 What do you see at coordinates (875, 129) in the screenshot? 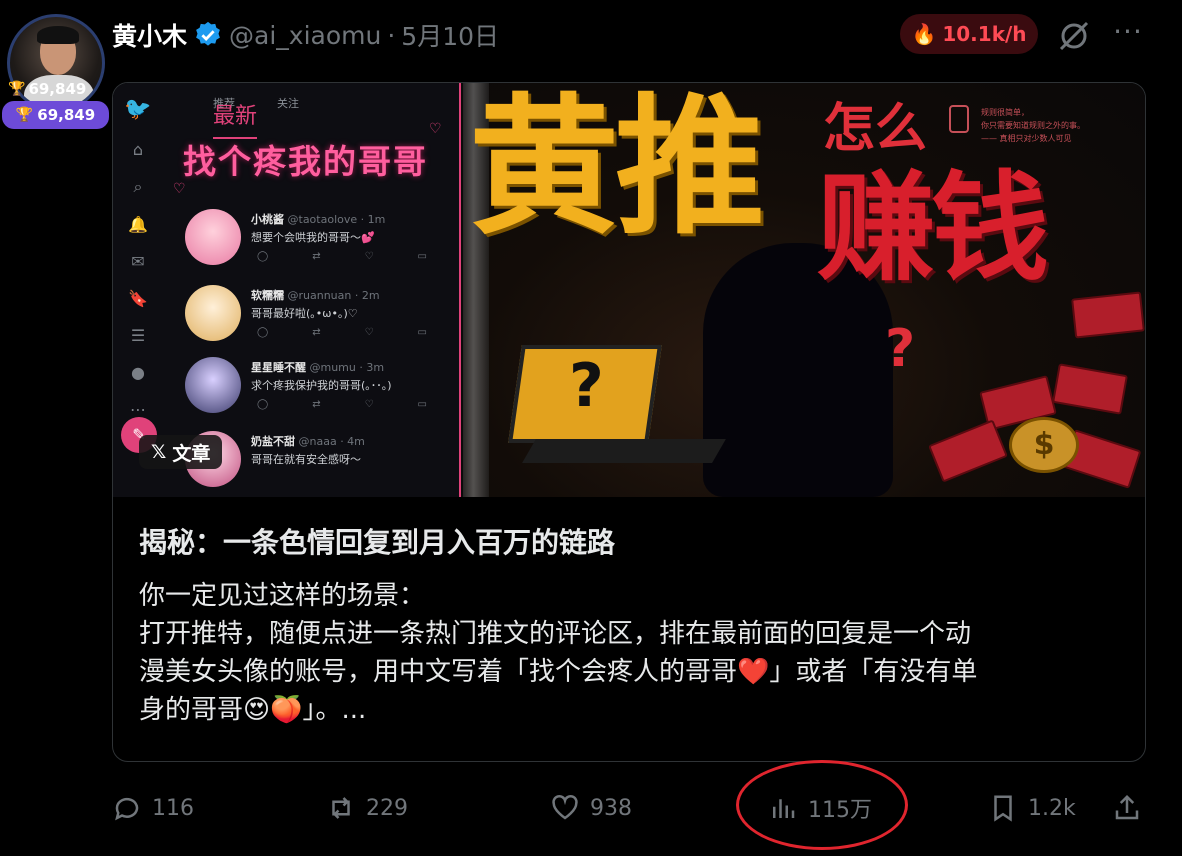
I see `cover-headline-2: 怎么` at bounding box center [875, 129].